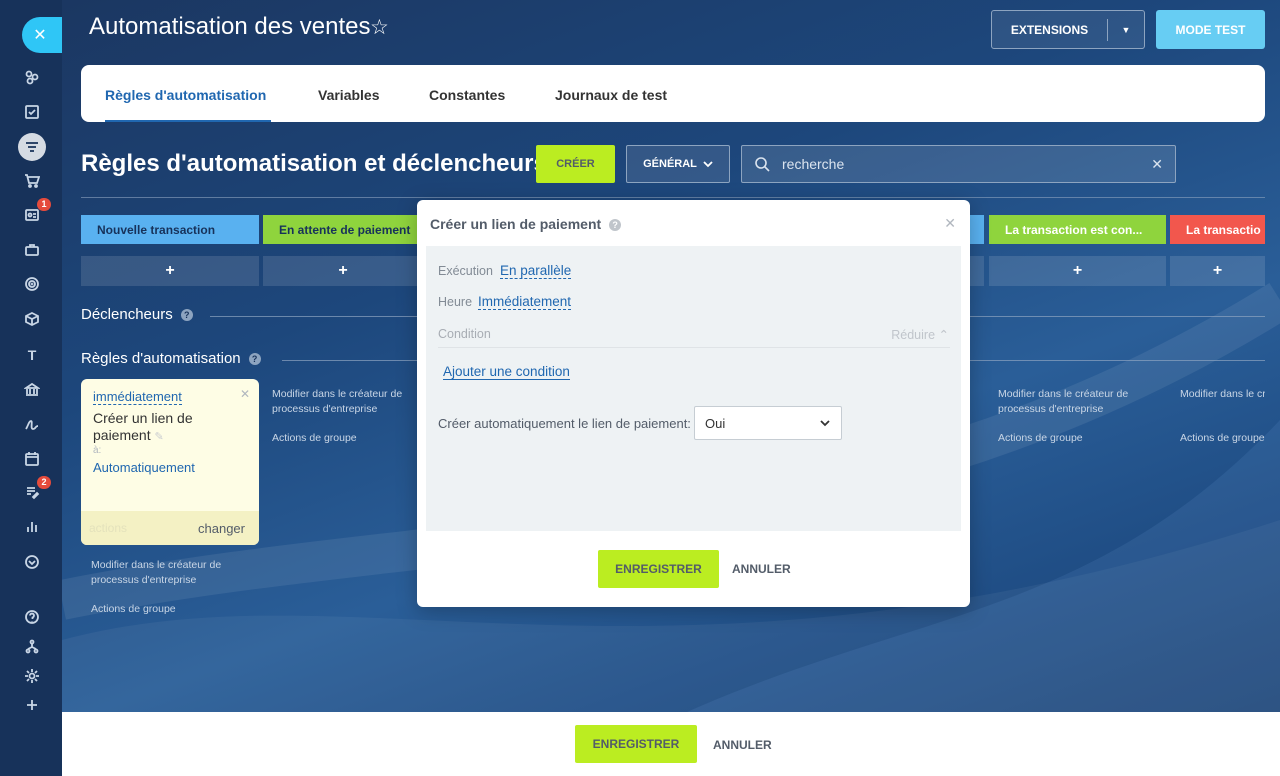 The height and width of the screenshot is (776, 1280). I want to click on search-input, so click(962, 164).